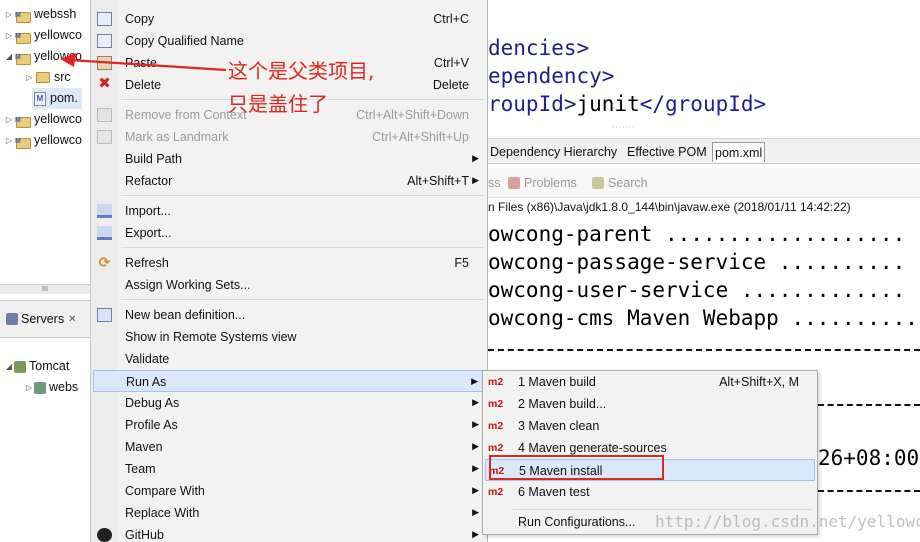 The height and width of the screenshot is (542, 920). What do you see at coordinates (104, 233) in the screenshot?
I see `export-icon` at bounding box center [104, 233].